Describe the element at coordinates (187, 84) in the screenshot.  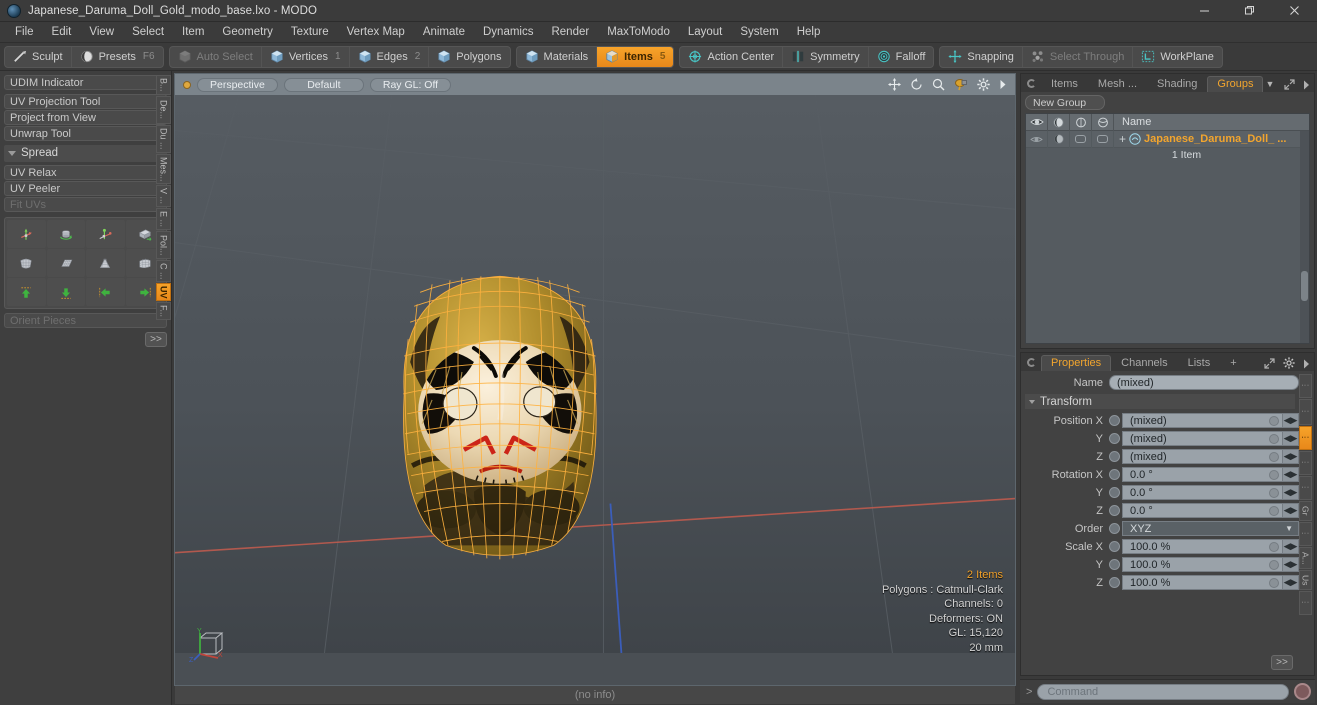
I see `viewport-active-dot` at that location.